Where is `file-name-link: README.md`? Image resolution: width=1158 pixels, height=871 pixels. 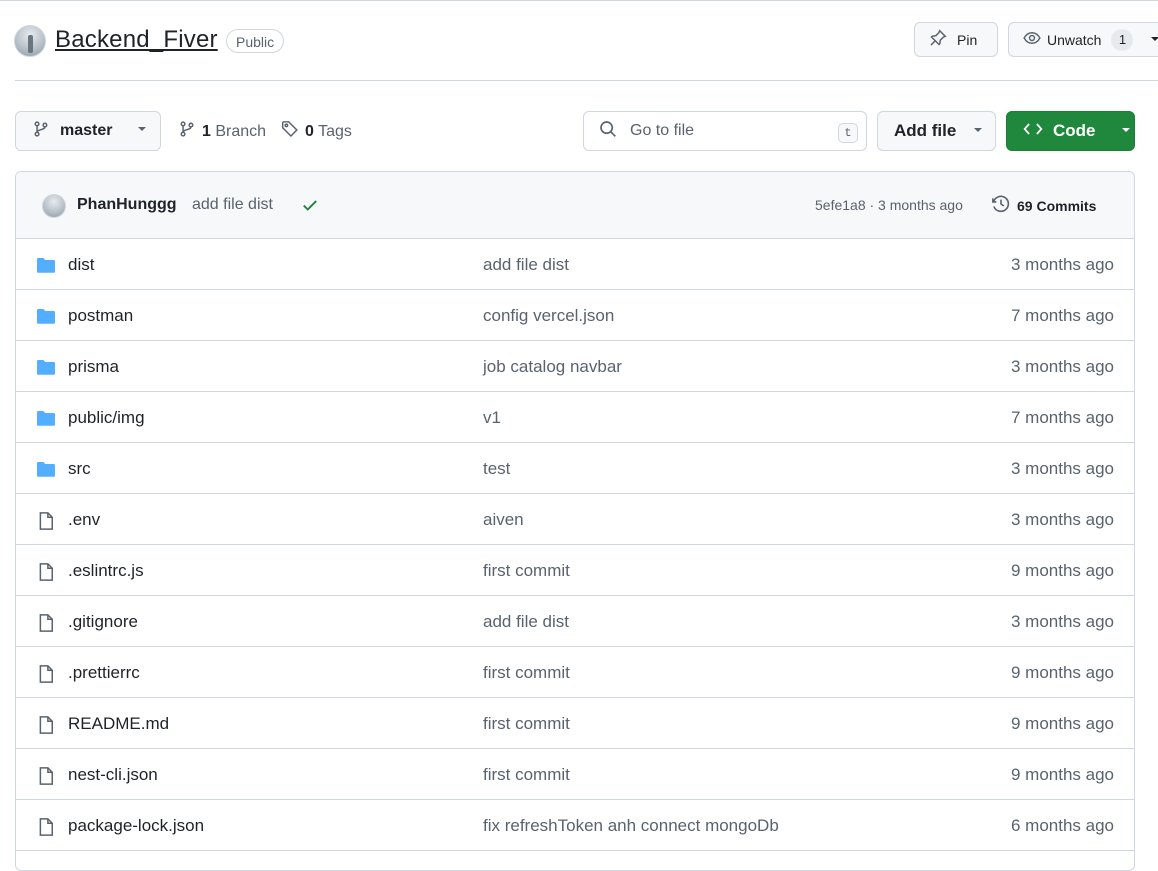
file-name-link: README.md is located at coordinates (118, 724).